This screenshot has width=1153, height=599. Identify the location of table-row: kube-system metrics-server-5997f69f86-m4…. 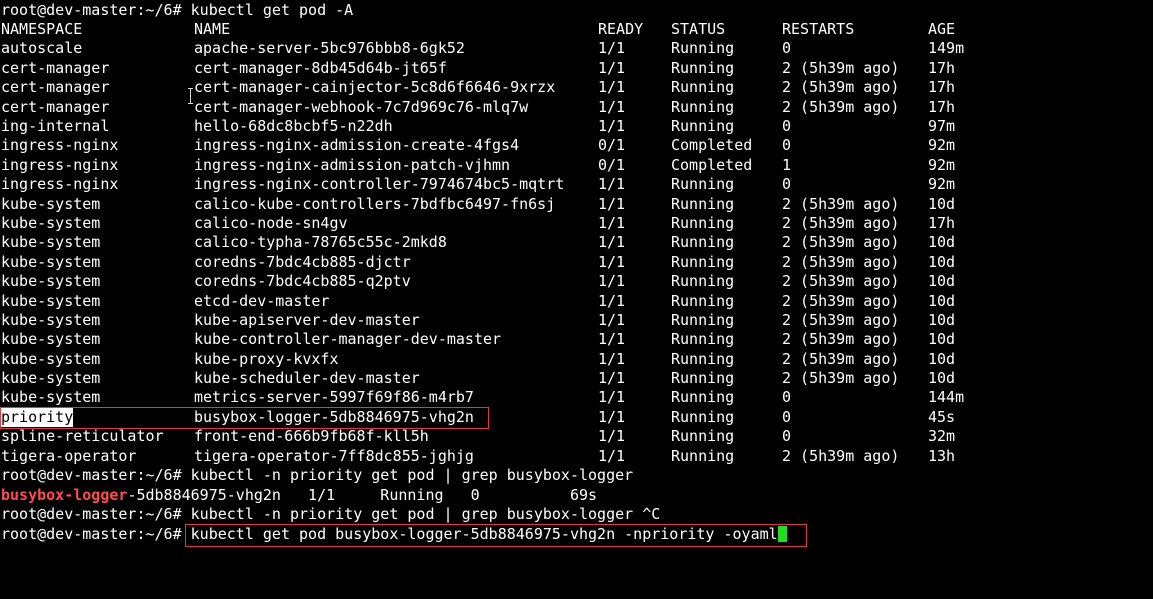
(482, 397).